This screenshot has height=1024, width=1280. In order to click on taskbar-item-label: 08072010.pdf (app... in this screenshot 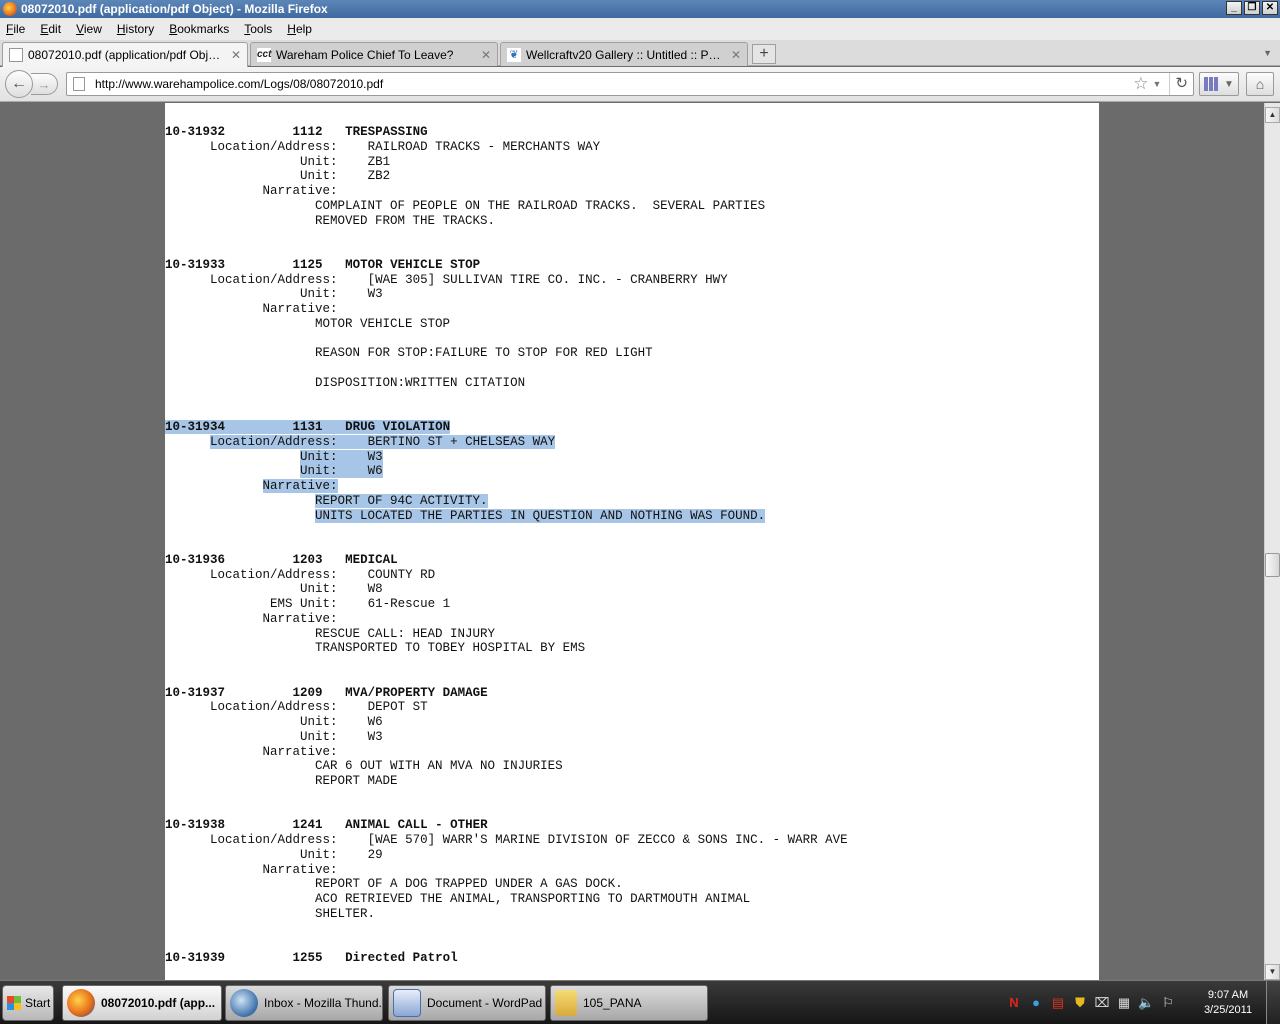, I will do `click(158, 1003)`.